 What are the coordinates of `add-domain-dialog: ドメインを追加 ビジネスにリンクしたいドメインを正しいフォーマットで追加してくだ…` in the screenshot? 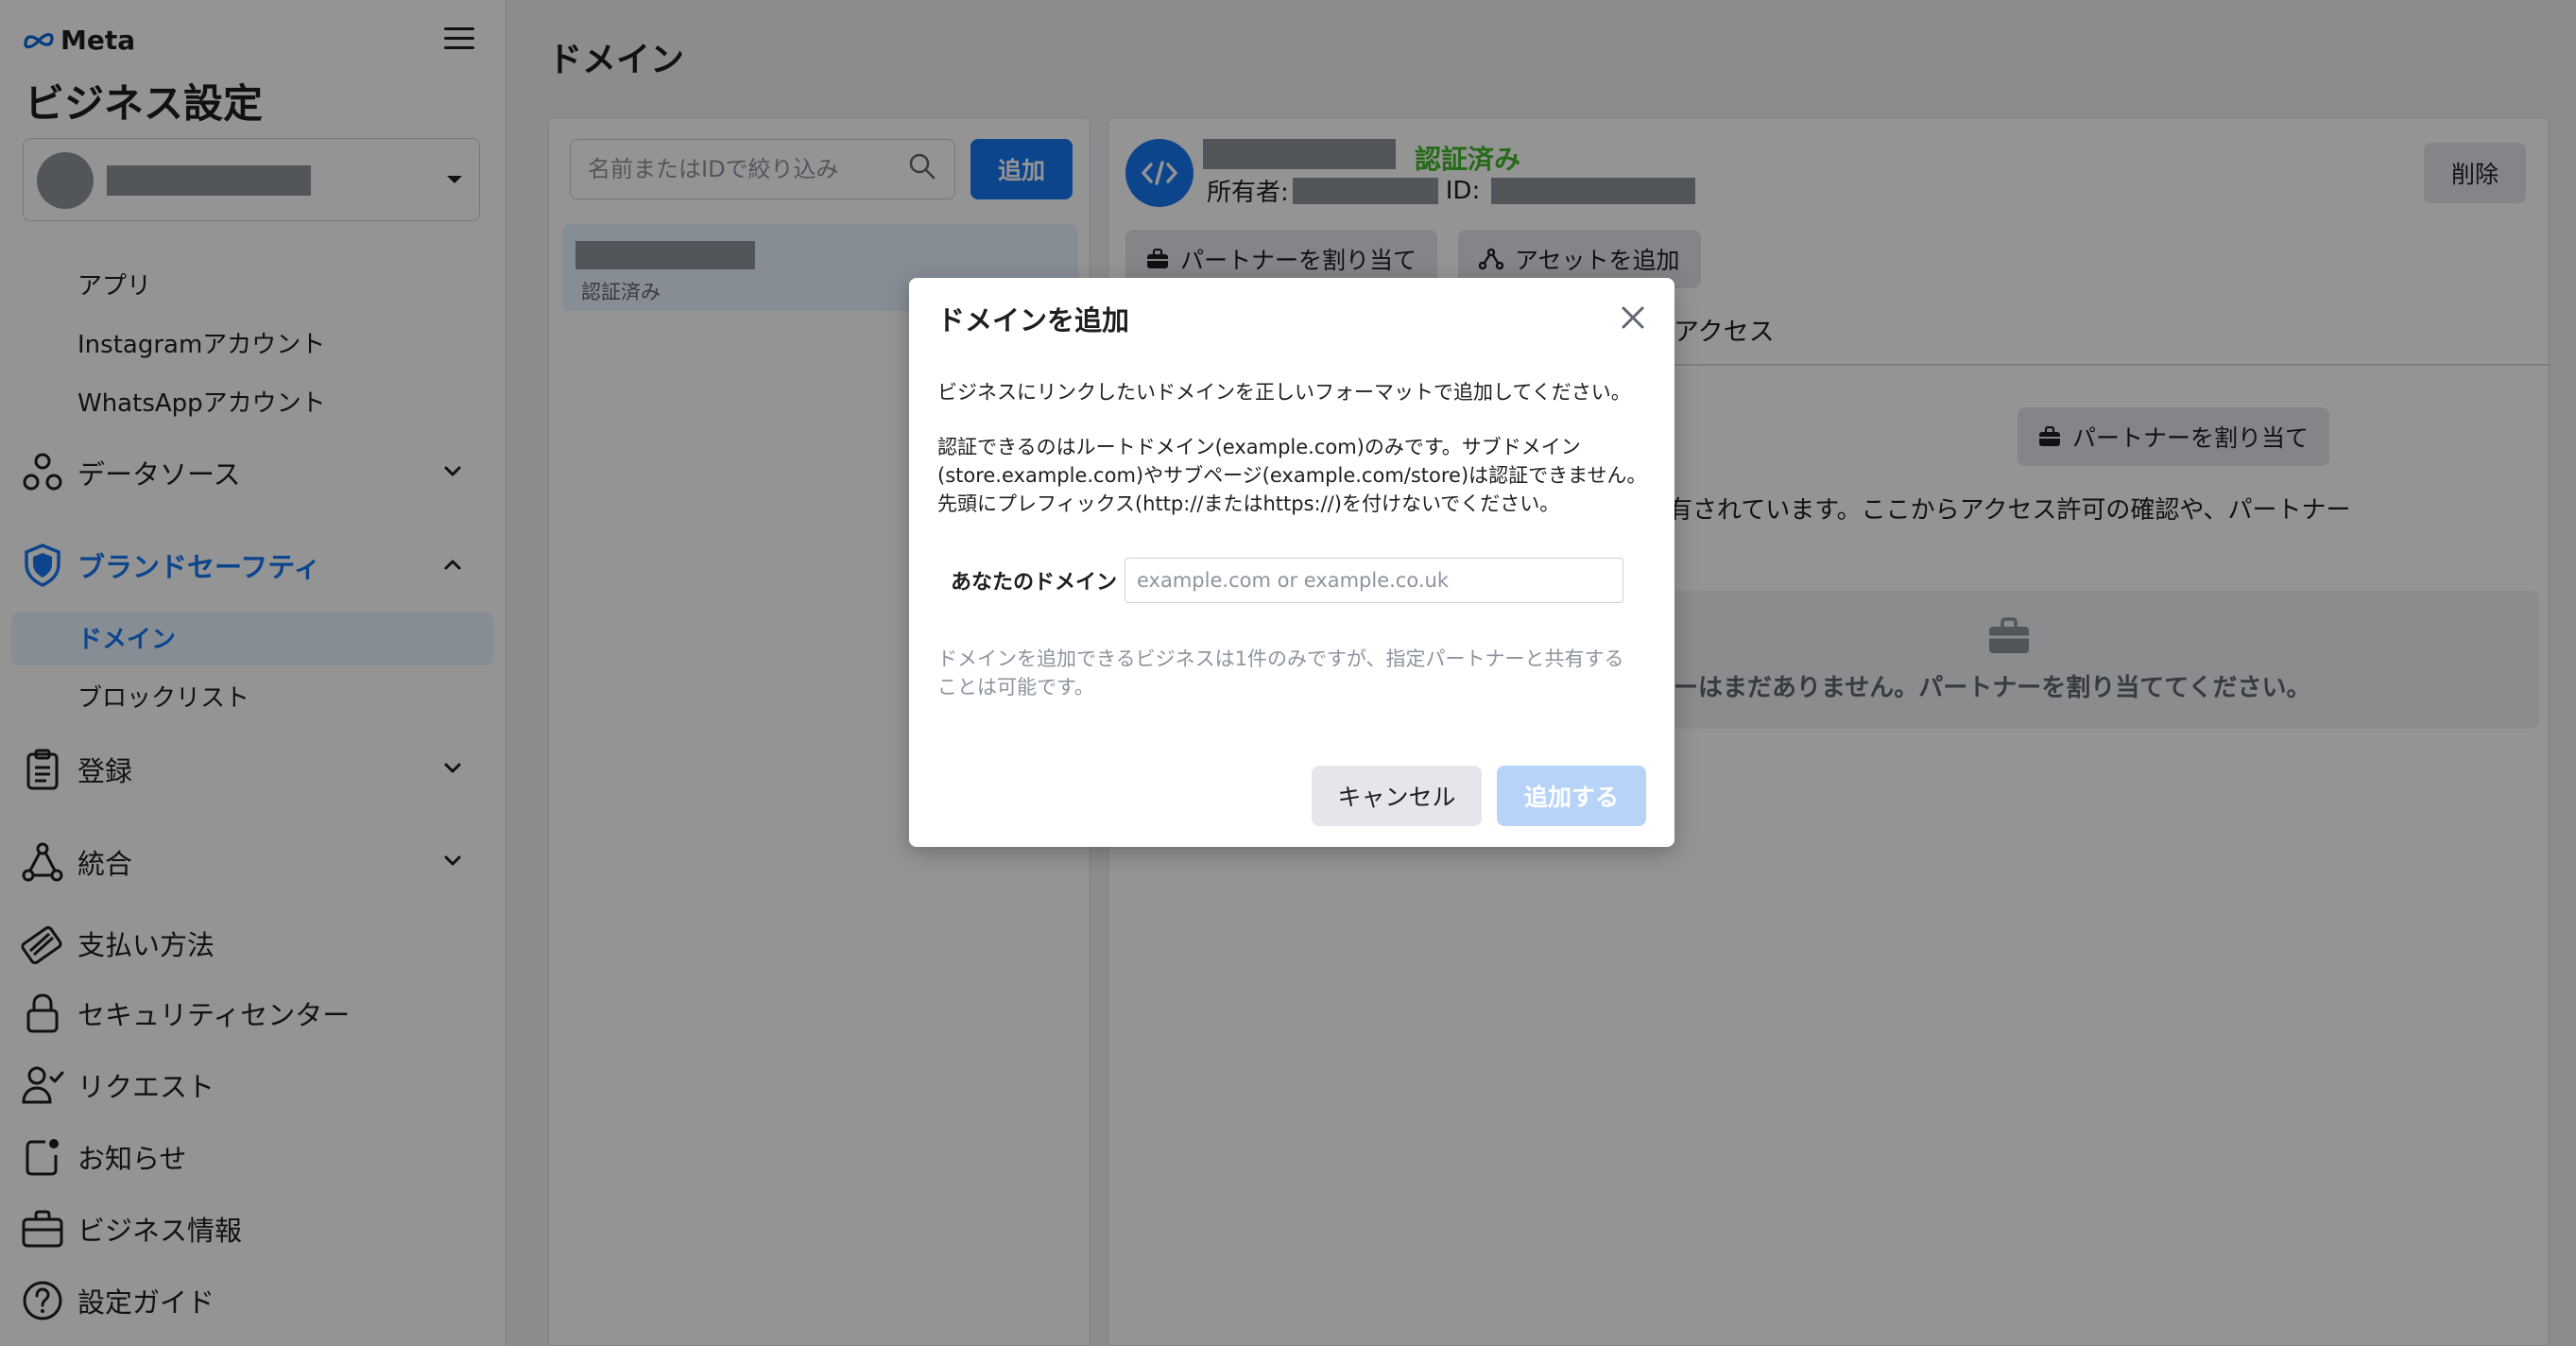 It's located at (1291, 562).